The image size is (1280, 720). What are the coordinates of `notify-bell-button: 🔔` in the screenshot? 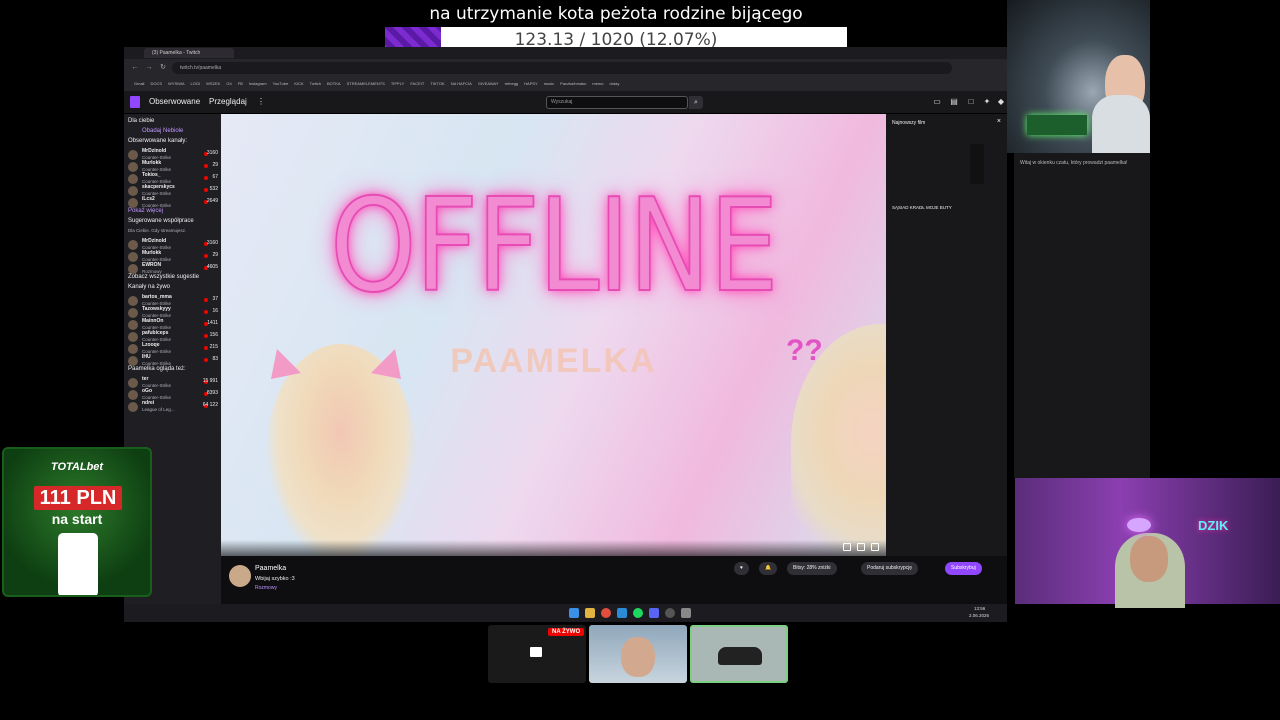 It's located at (768, 568).